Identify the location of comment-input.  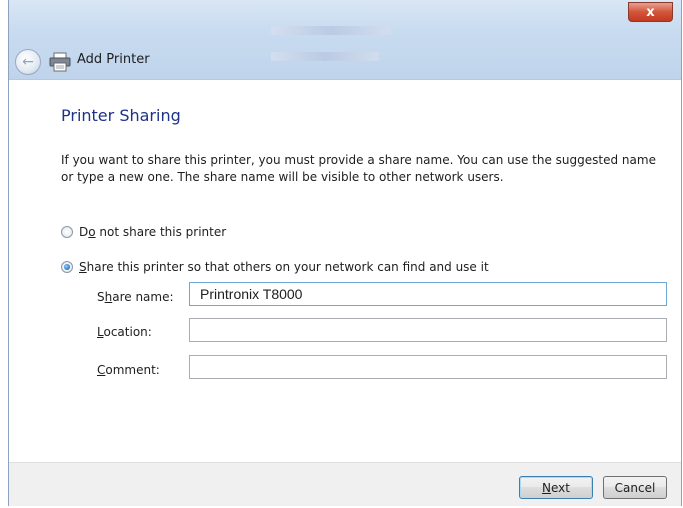
(428, 367).